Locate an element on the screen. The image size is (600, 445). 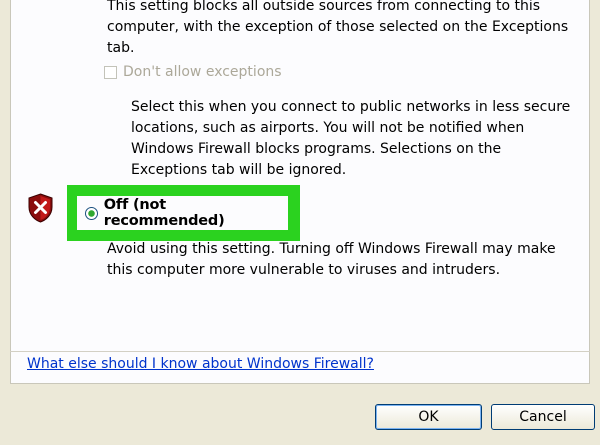
off-not-recommended-option: Off (not recommended) is located at coordinates (182, 213).